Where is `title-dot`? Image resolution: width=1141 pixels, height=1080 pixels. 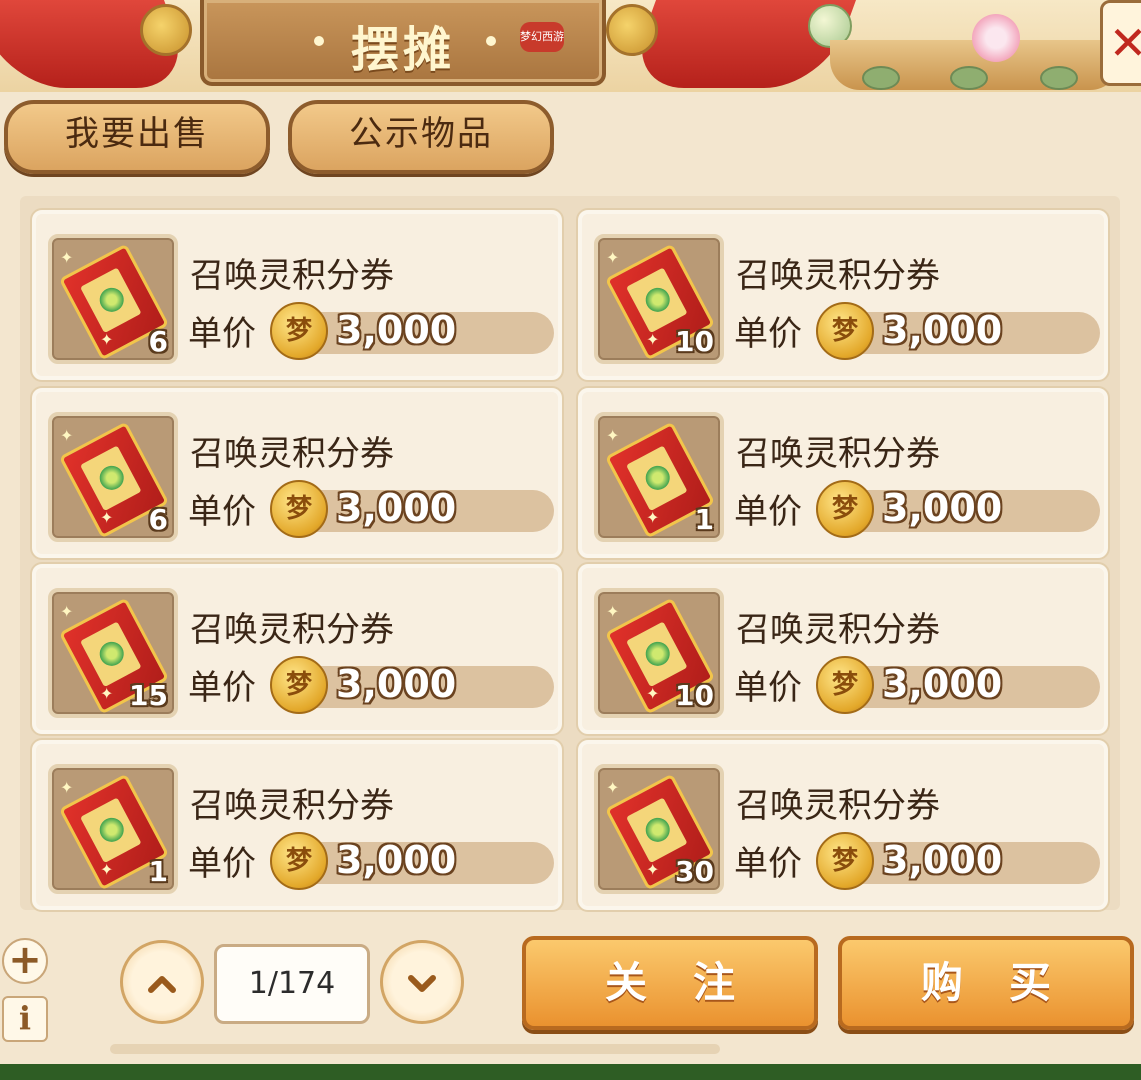
title-dot is located at coordinates (491, 41).